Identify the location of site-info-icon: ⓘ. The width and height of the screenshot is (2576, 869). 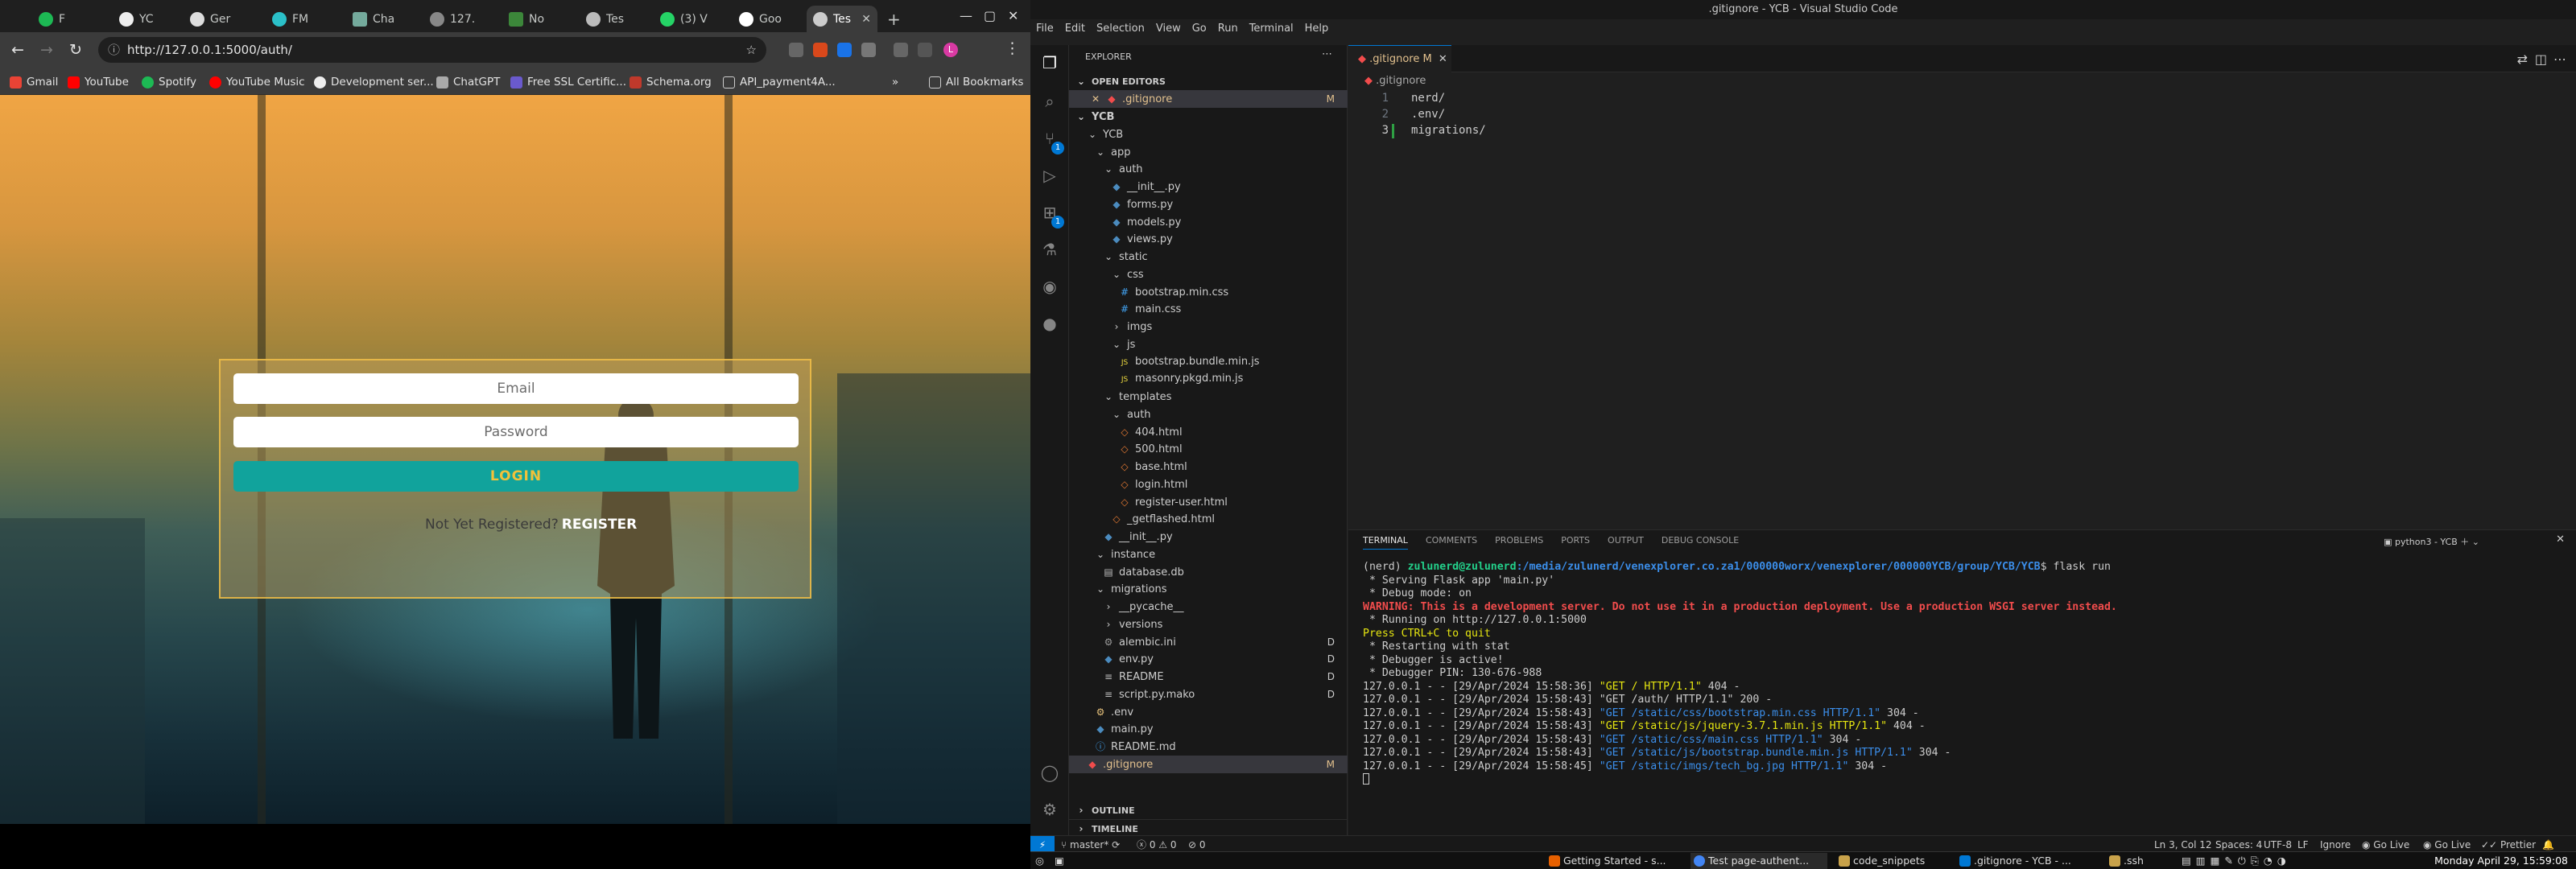
(114, 50).